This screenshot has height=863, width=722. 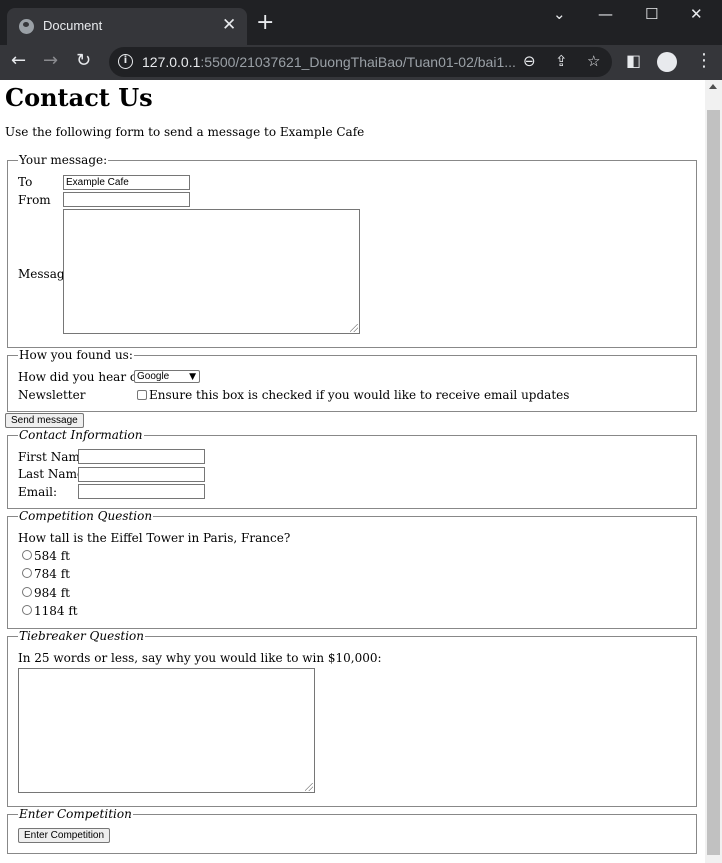 I want to click on chevron-down-icon: ▼, so click(x=192, y=377).